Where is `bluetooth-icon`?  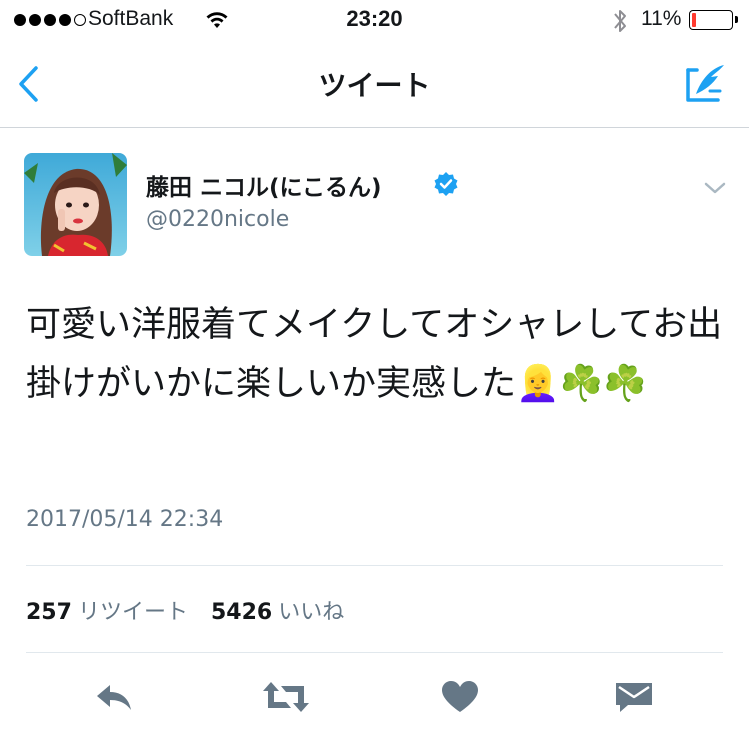
bluetooth-icon is located at coordinates (620, 23).